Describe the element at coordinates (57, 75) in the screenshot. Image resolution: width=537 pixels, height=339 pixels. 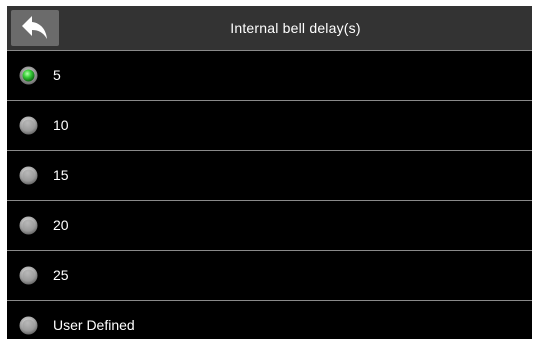
I see `option-label: 5` at that location.